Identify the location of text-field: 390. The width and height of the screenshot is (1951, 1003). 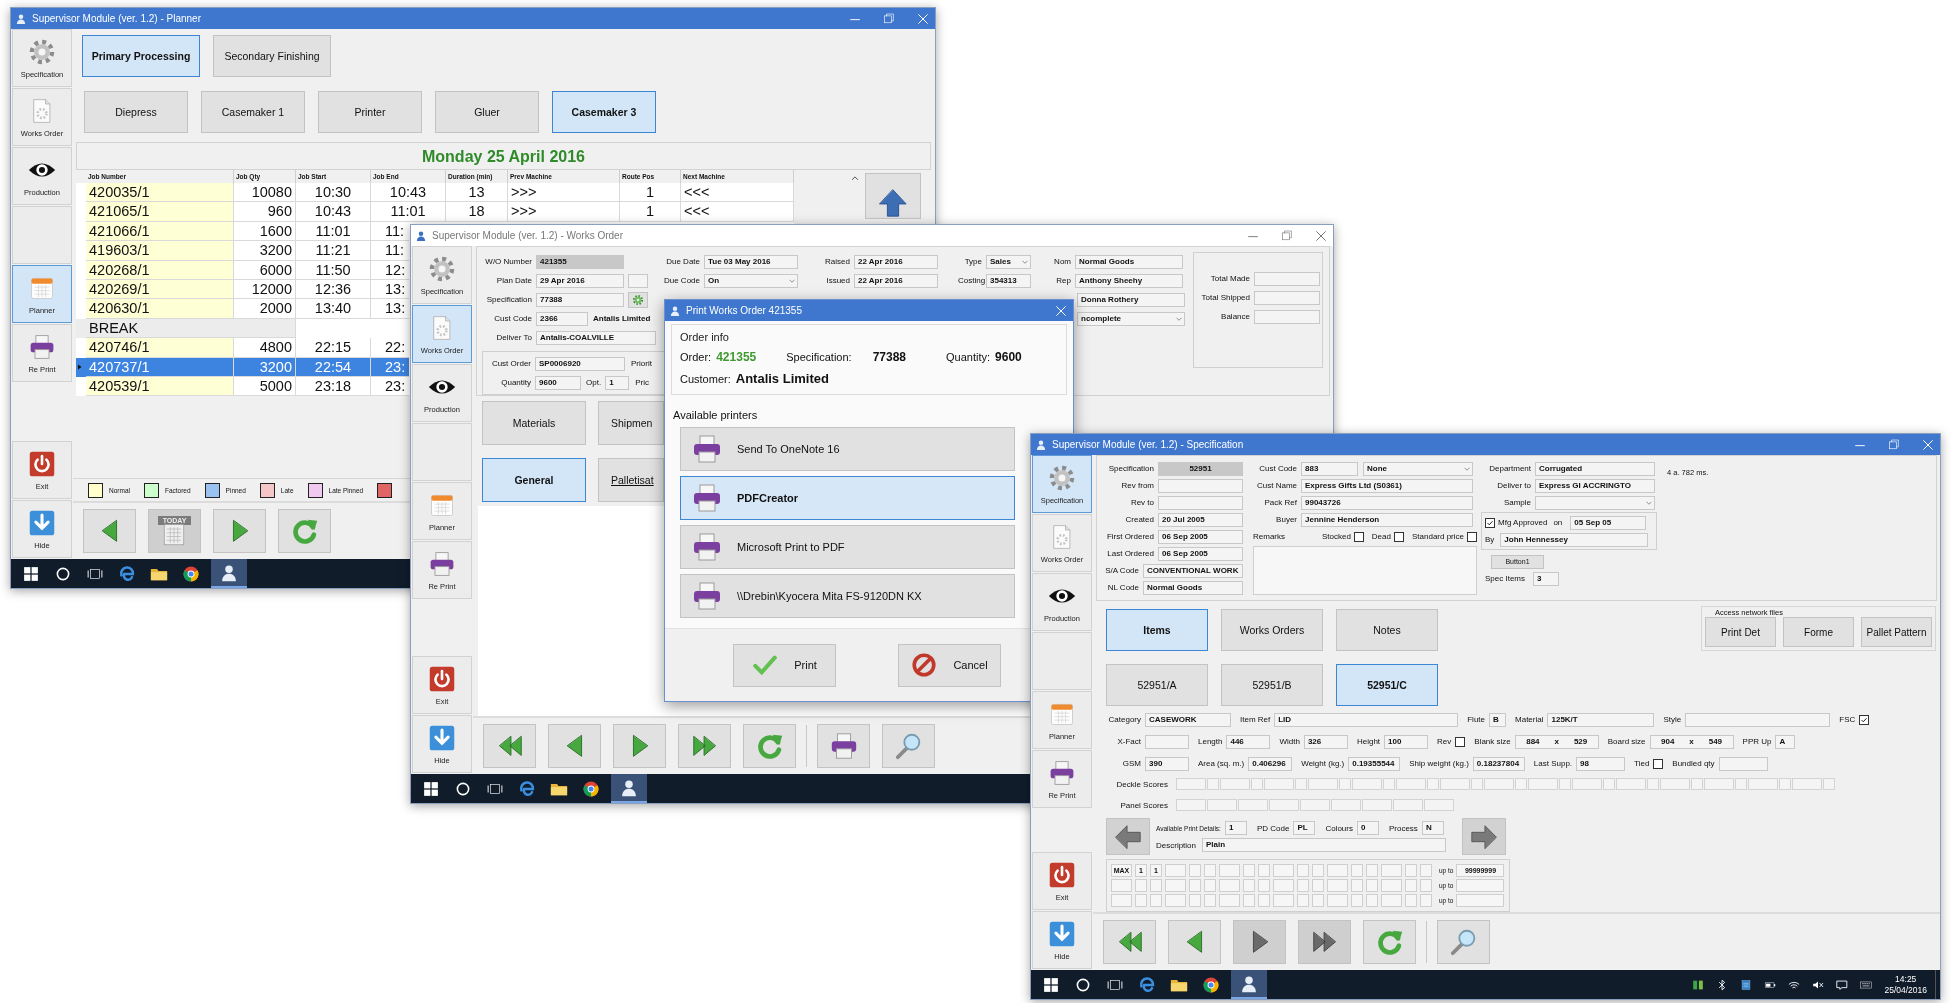
(1167, 763).